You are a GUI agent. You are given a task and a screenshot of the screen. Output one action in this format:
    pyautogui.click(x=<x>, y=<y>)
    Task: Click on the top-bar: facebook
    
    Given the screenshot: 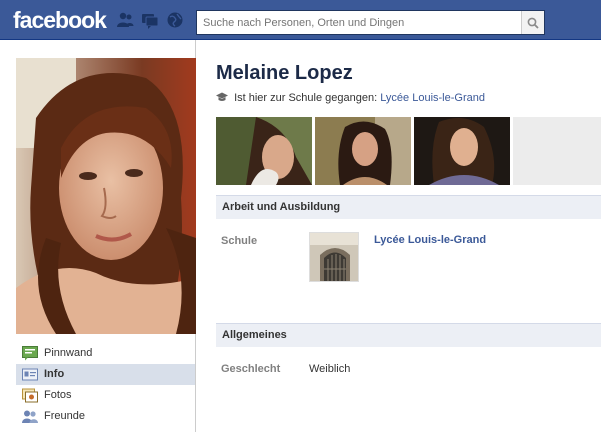 What is the action you would take?
    pyautogui.click(x=300, y=20)
    